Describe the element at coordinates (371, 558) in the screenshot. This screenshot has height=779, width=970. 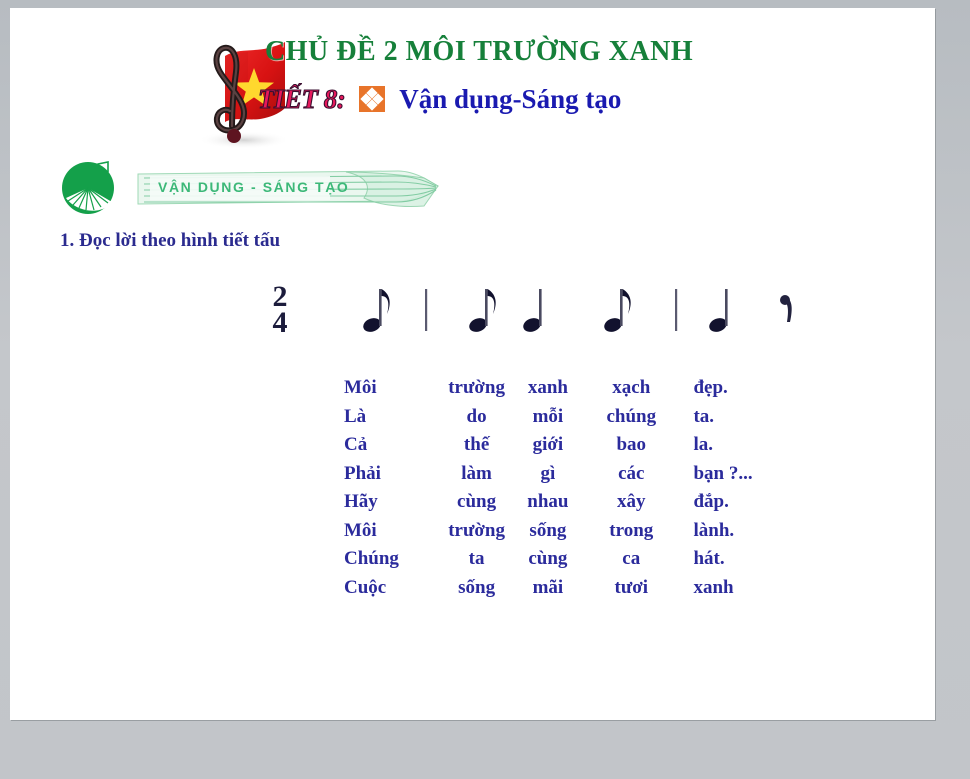
I see `lyric-cell: Chúng` at that location.